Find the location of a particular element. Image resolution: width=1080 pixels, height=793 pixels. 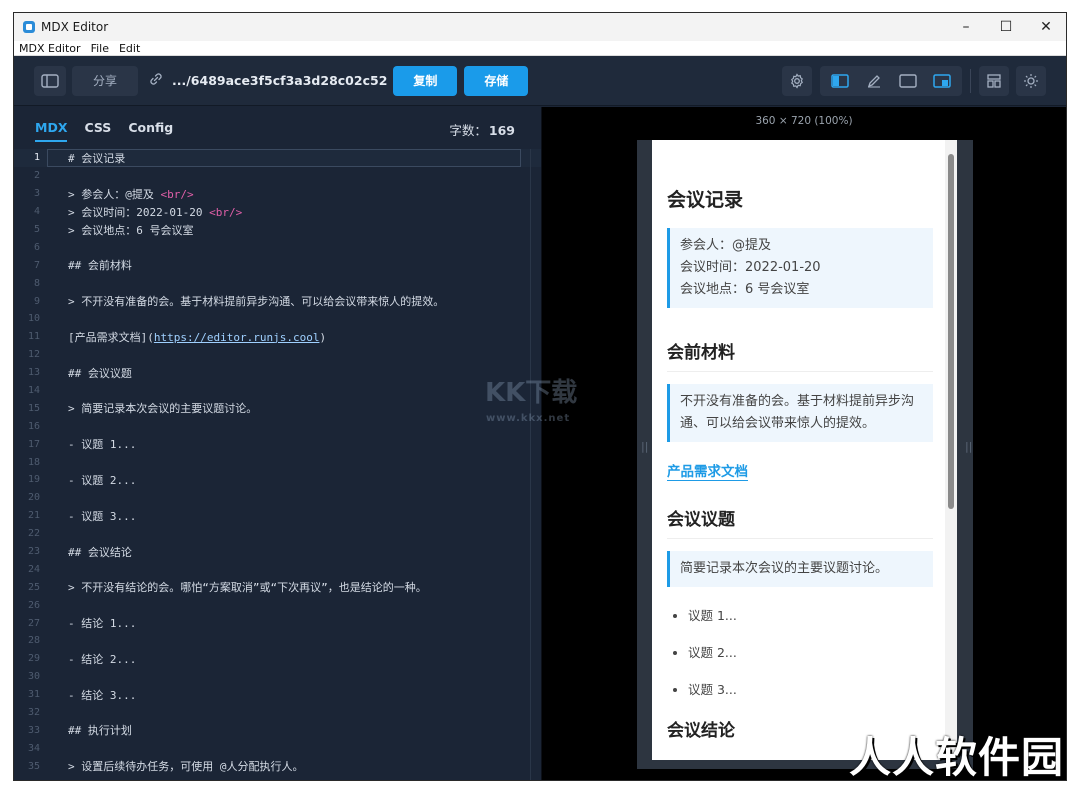

line-number: 18 is located at coordinates (33, 462).